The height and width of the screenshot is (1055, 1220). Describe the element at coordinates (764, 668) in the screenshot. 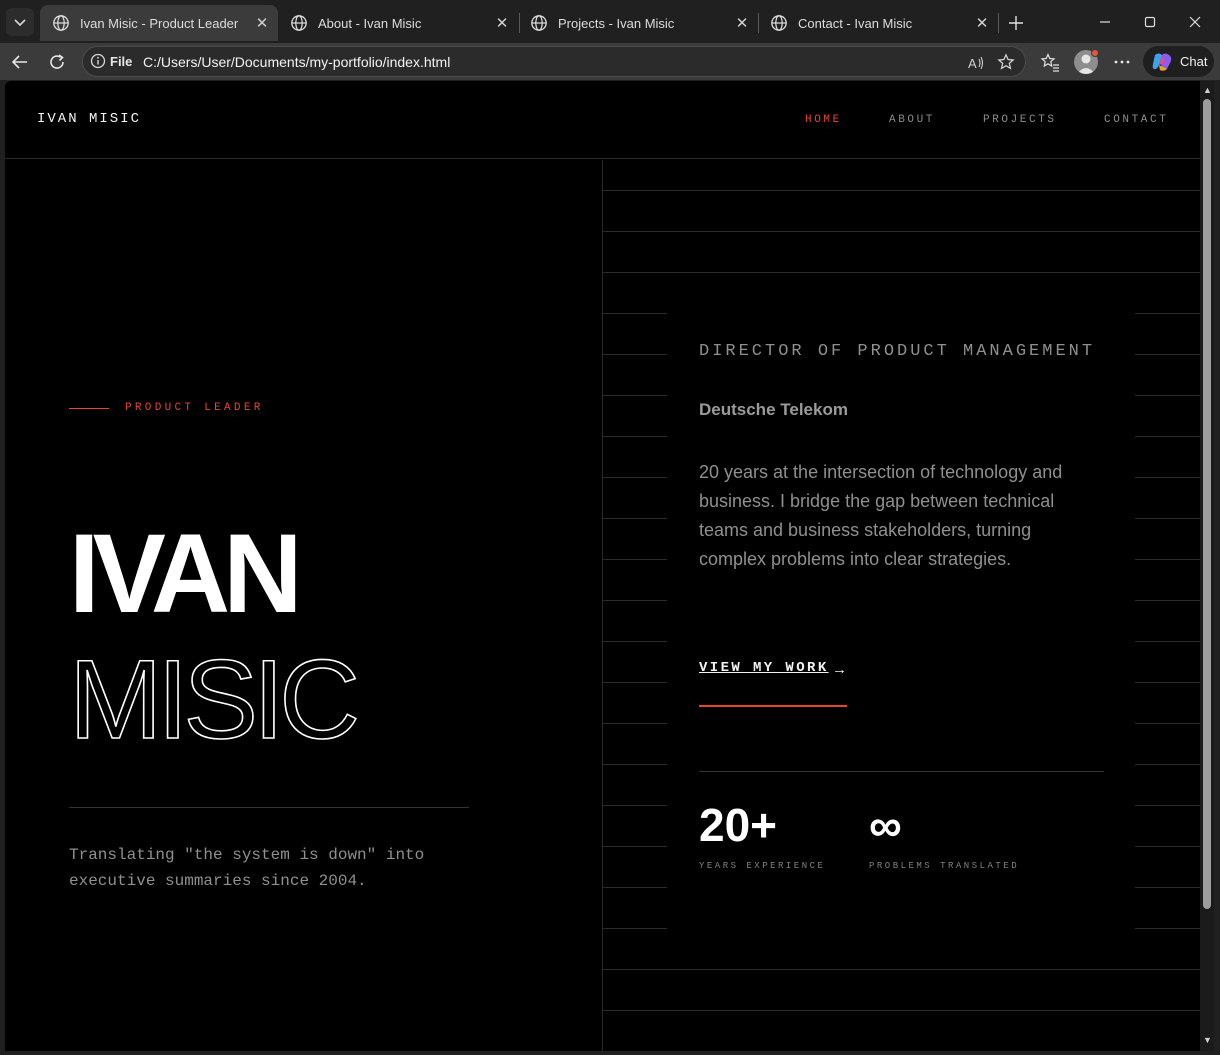

I see `view-my-work-link: VIEW MY WORK` at that location.